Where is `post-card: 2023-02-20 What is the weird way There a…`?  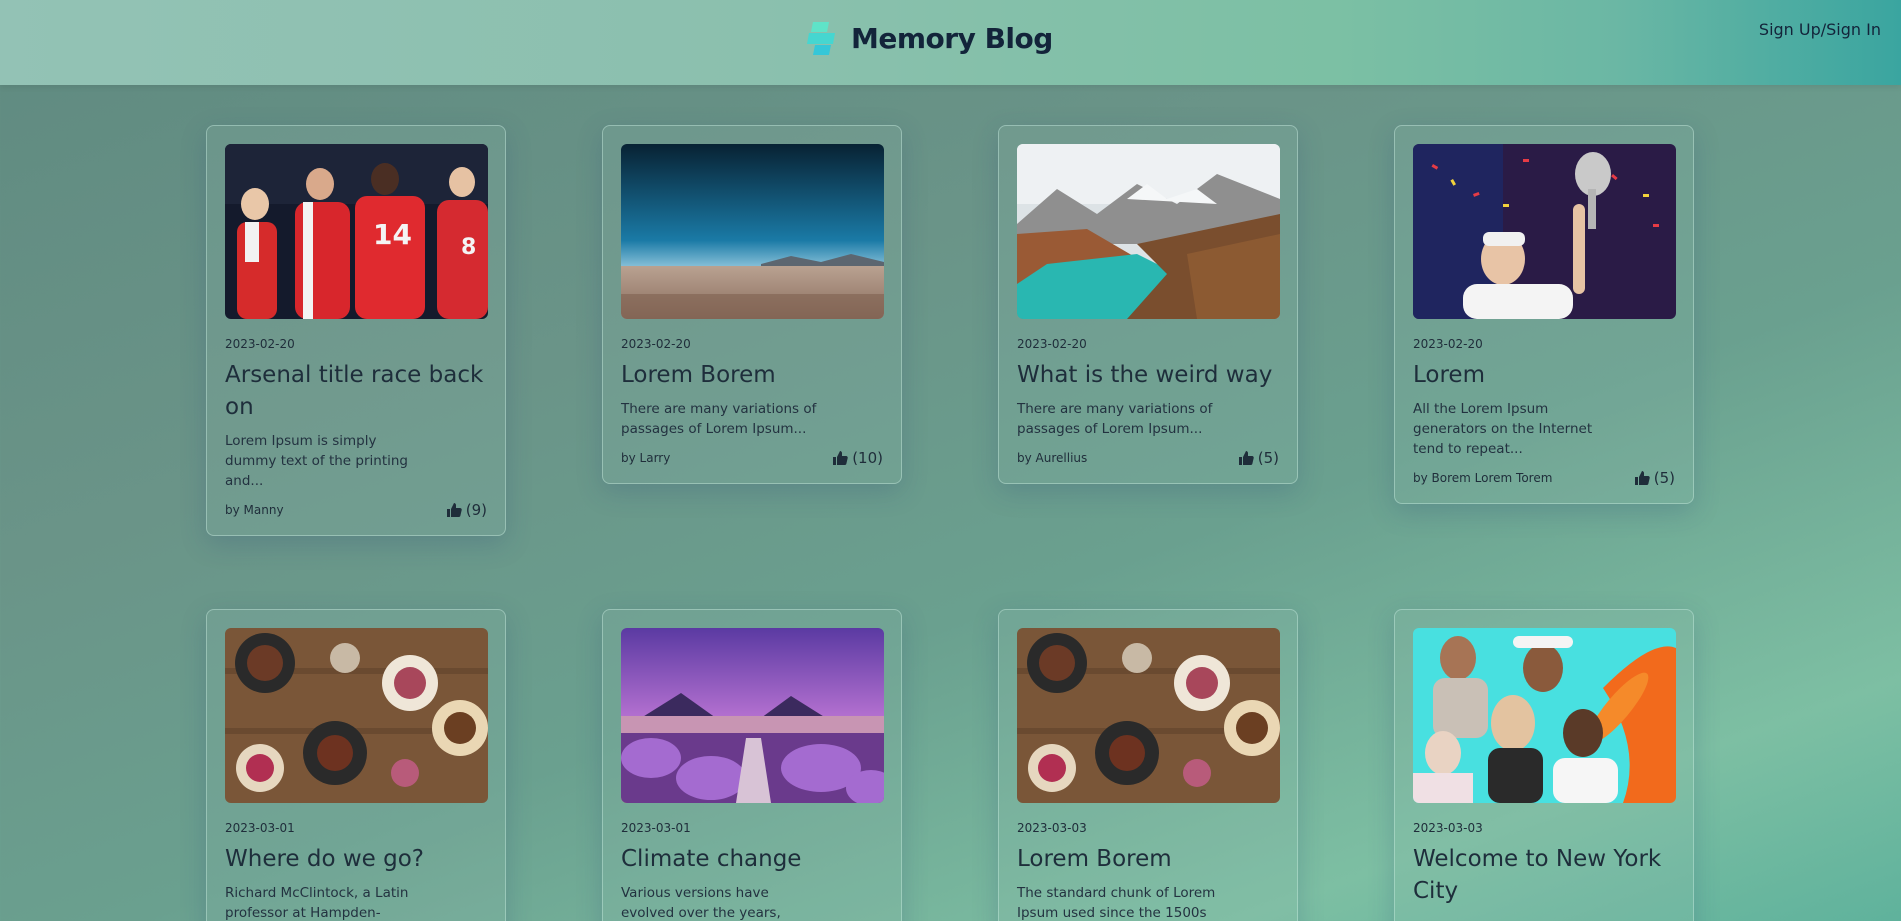
post-card: 2023-02-20 What is the weird way There a… is located at coordinates (1148, 304).